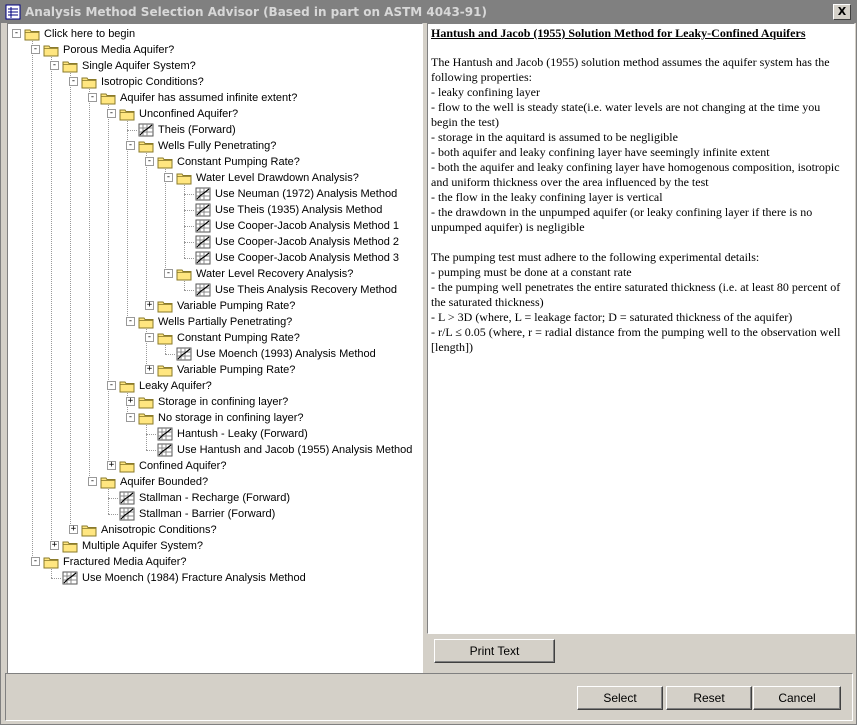 Image resolution: width=857 pixels, height=725 pixels. I want to click on tree-node-label: Water Level Drawdown Analysis?, so click(277, 178).